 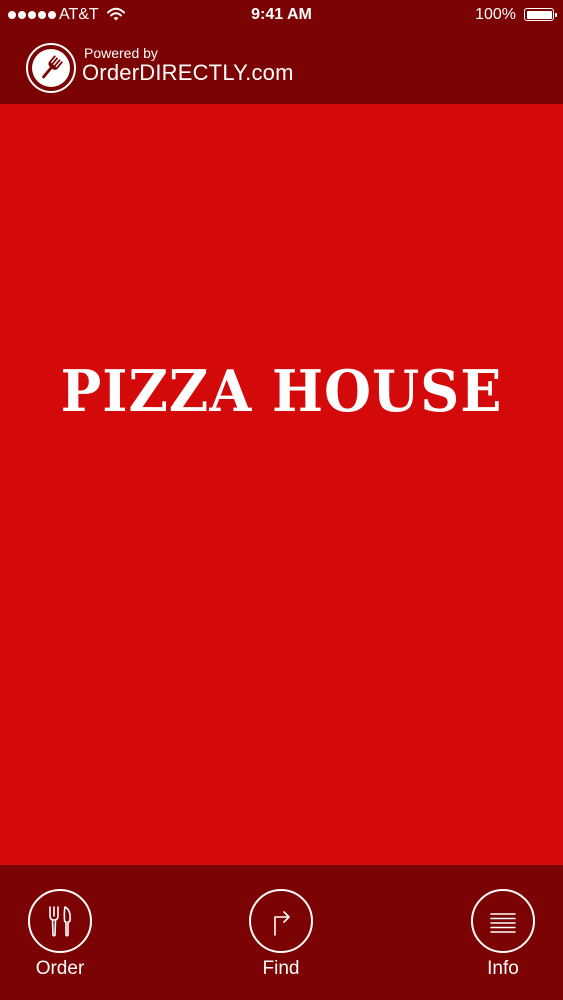 What do you see at coordinates (121, 53) in the screenshot?
I see `powered-by-label: Powered by` at bounding box center [121, 53].